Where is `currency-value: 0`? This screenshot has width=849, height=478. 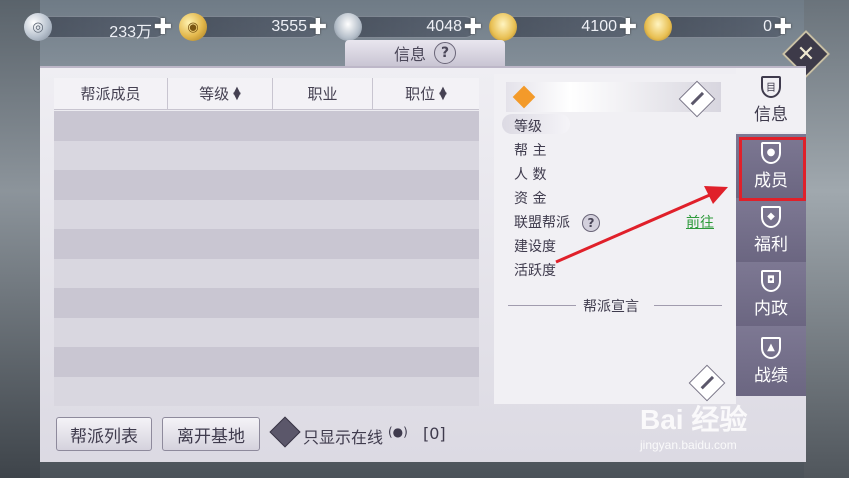 currency-value: 0 is located at coordinates (767, 26).